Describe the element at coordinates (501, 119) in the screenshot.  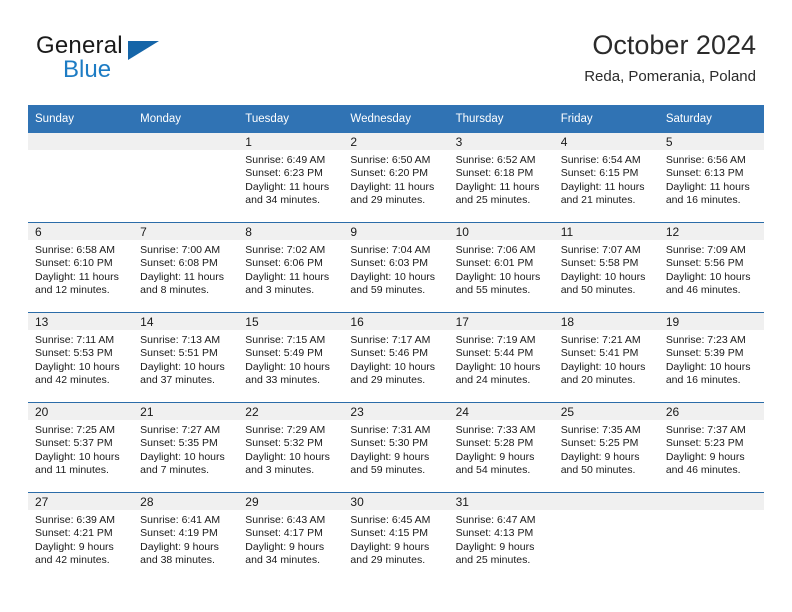
I see `weekday-header-thursday: Thursday` at that location.